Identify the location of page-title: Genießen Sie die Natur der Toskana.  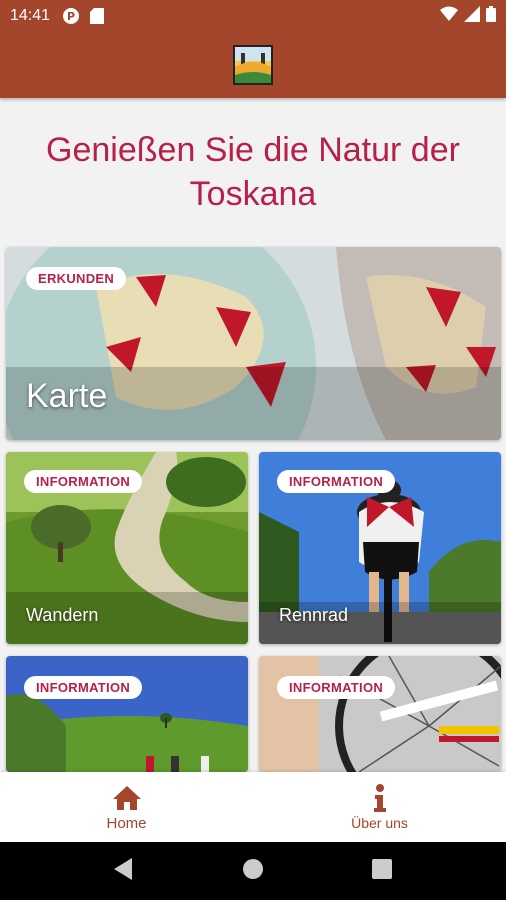
(253, 172).